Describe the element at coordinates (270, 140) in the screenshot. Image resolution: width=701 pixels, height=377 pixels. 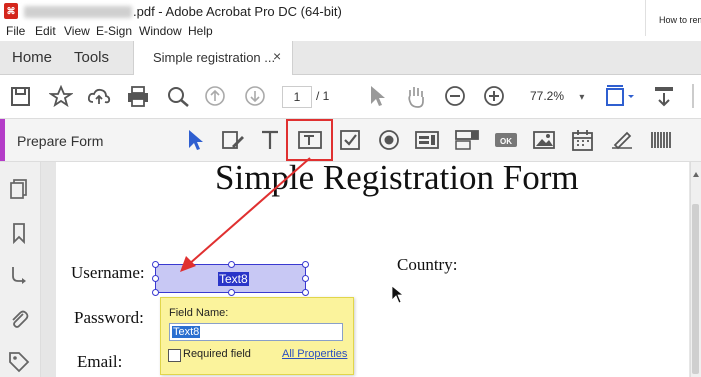
I see `add-text-icon` at that location.